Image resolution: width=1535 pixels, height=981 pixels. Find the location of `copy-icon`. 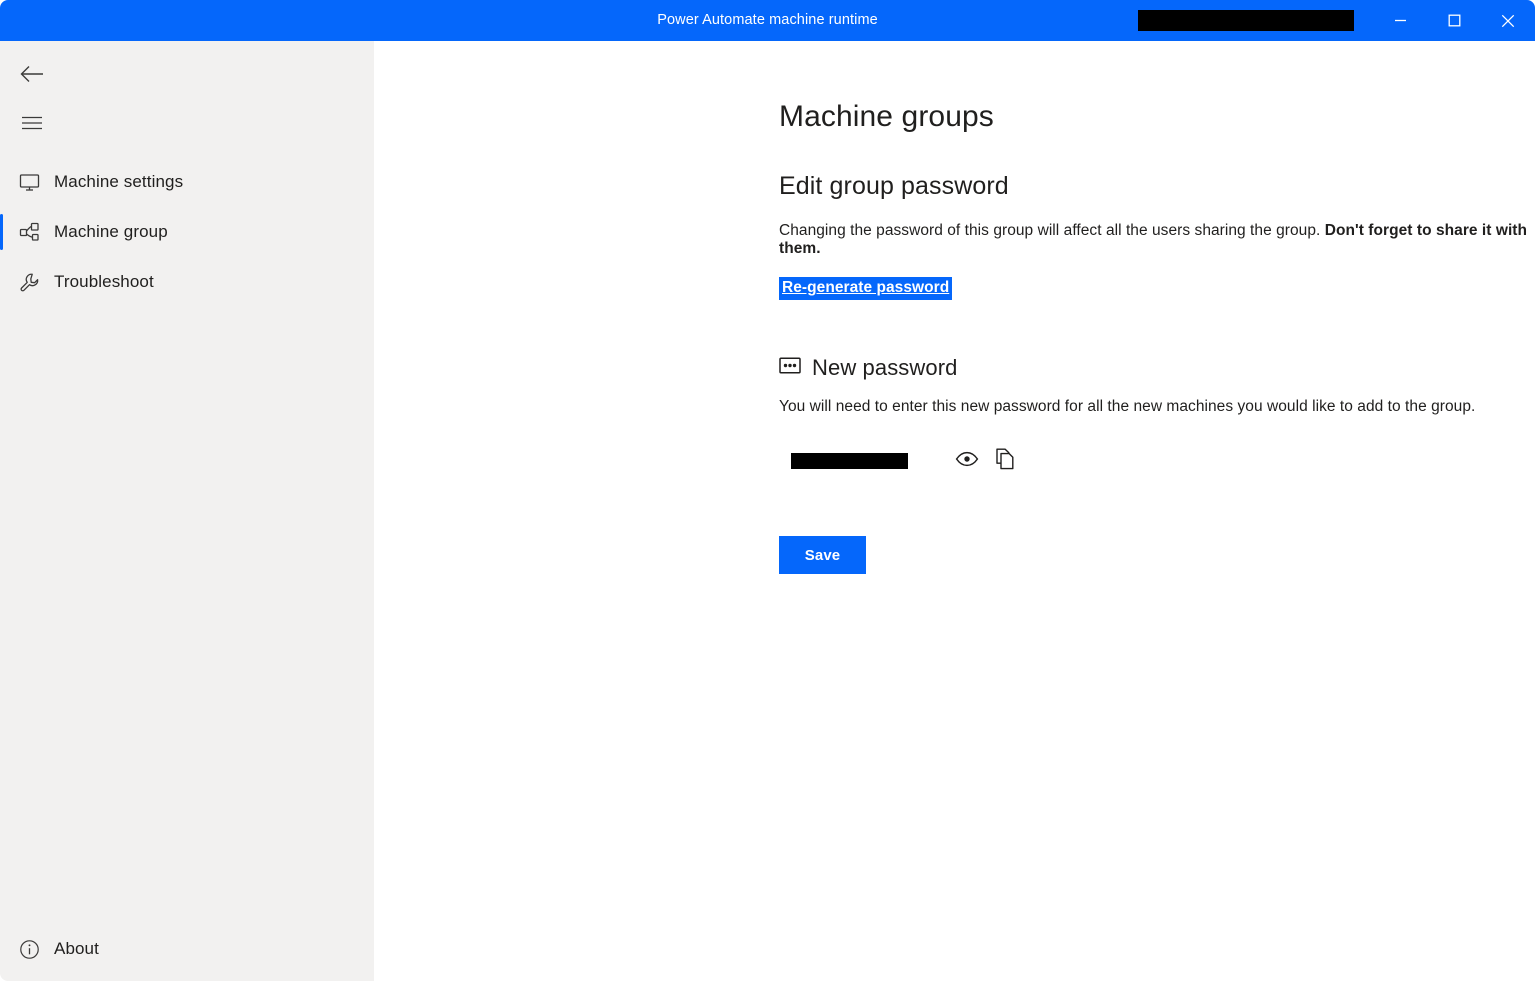

copy-icon is located at coordinates (1005, 461).